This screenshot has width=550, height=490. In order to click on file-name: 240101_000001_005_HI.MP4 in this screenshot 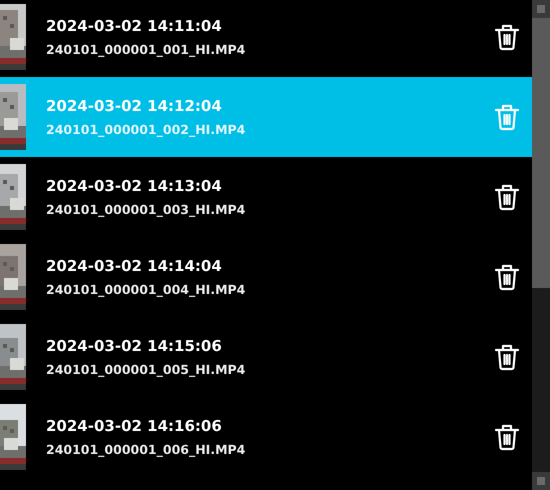, I will do `click(146, 369)`.